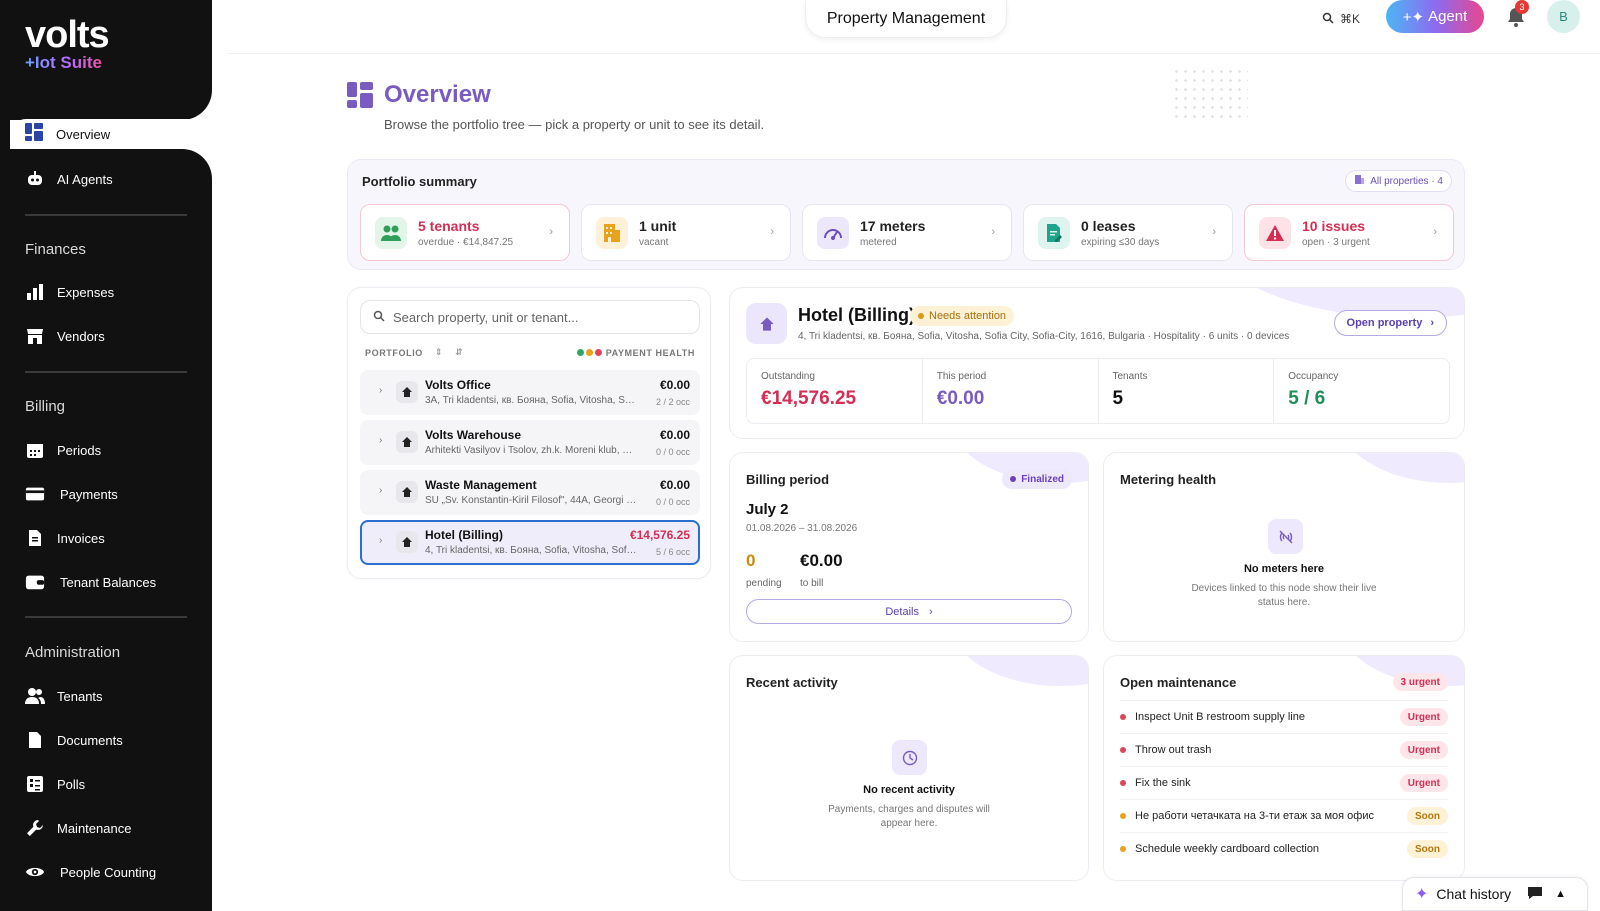 This screenshot has height=911, width=1600. What do you see at coordinates (459, 352) in the screenshot?
I see `collapse-icon: ⇵` at bounding box center [459, 352].